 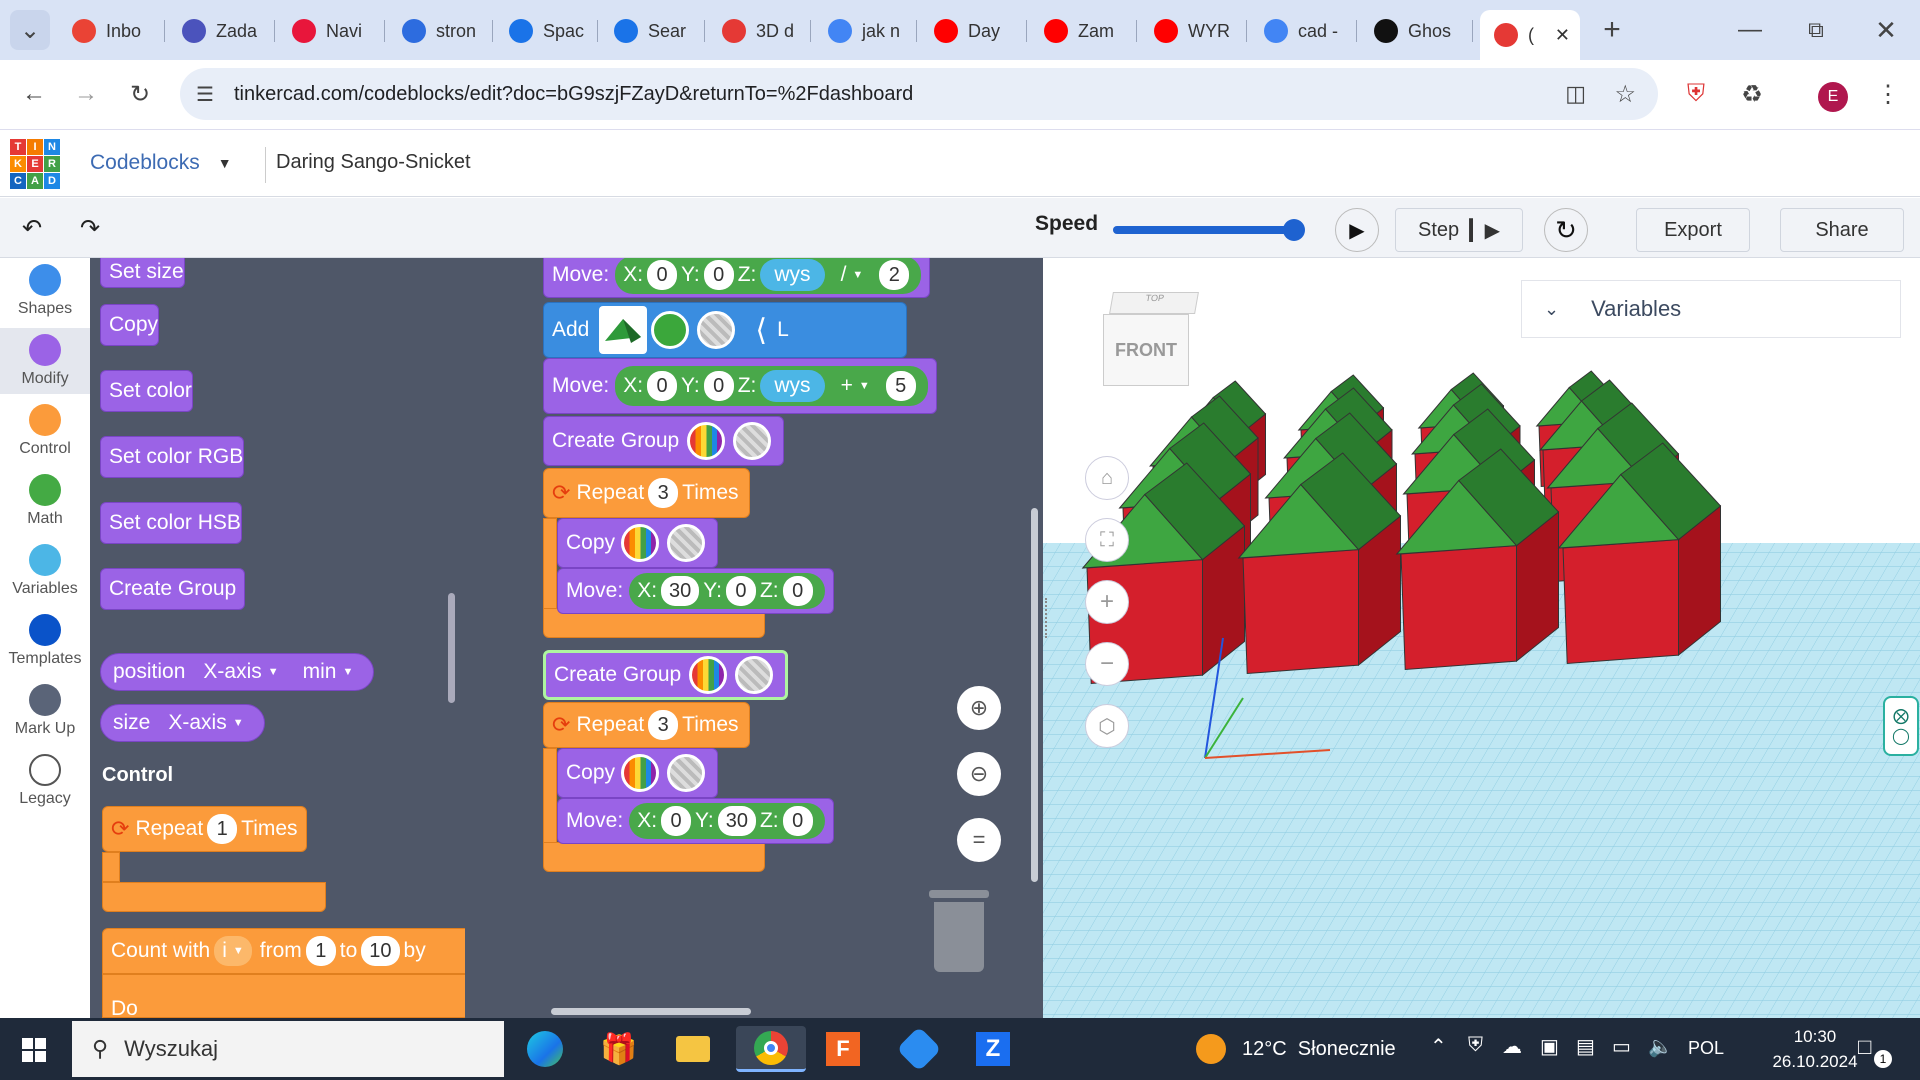 What do you see at coordinates (972, 31) in the screenshot?
I see `browser-tab: Day` at bounding box center [972, 31].